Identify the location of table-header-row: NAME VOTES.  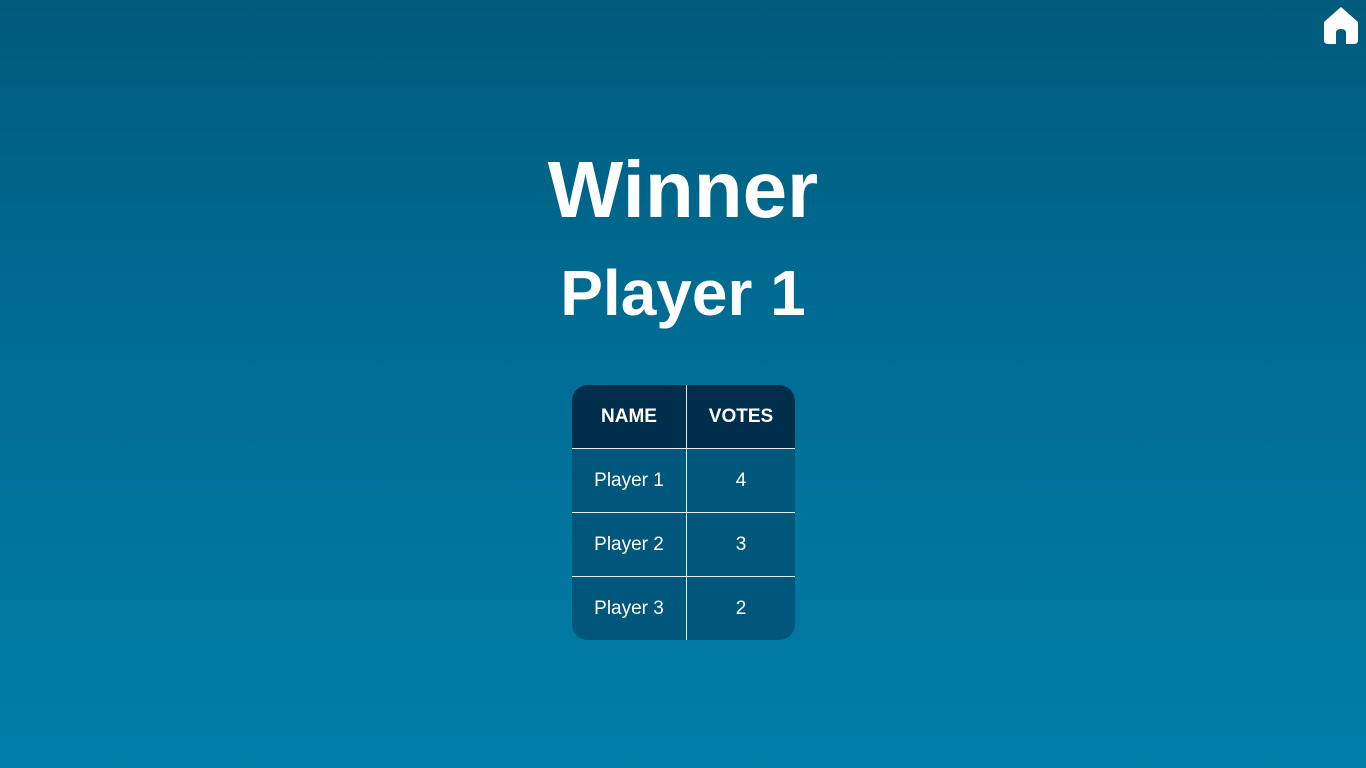
(683, 417).